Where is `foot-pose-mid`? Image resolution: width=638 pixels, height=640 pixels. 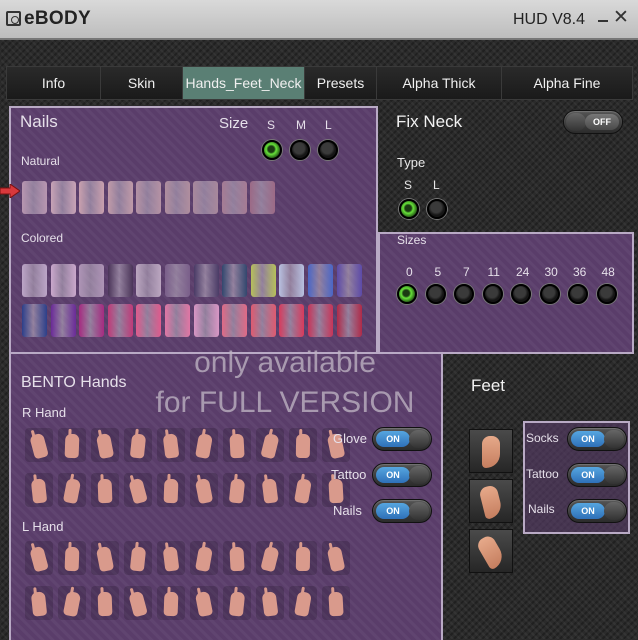
foot-pose-mid is located at coordinates (491, 501).